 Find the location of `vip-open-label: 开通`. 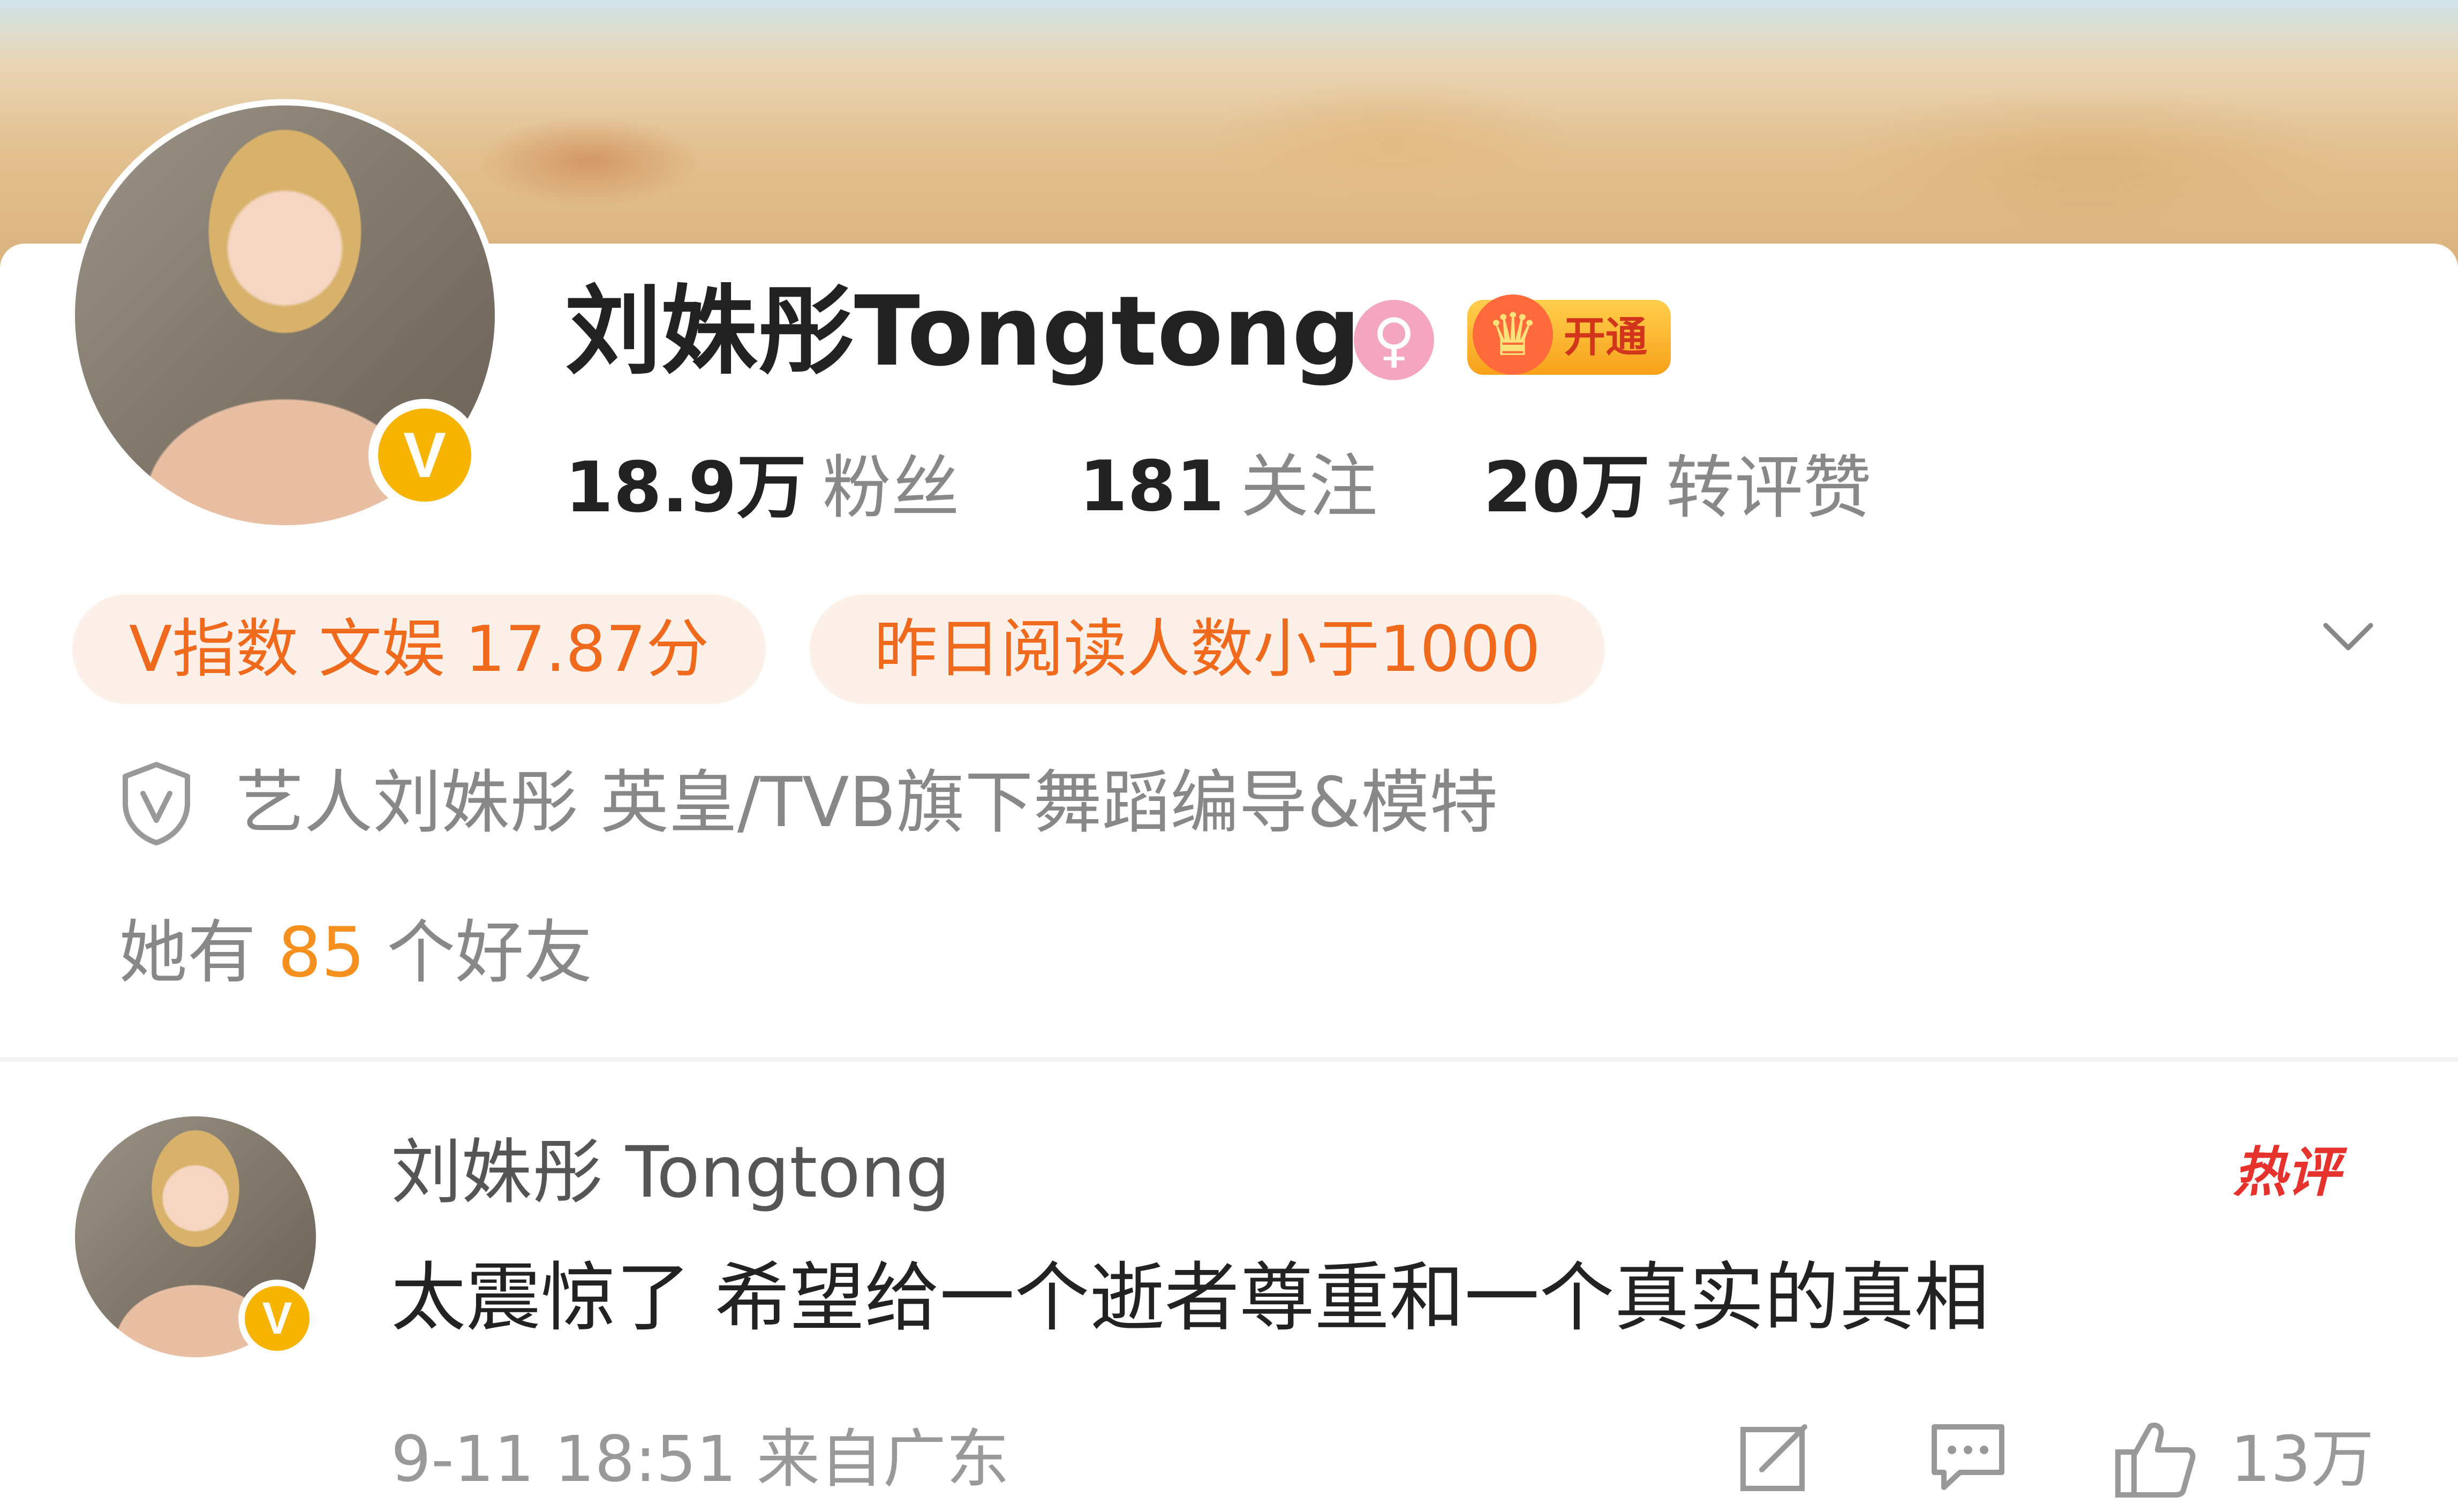

vip-open-label: 开通 is located at coordinates (1606, 337).